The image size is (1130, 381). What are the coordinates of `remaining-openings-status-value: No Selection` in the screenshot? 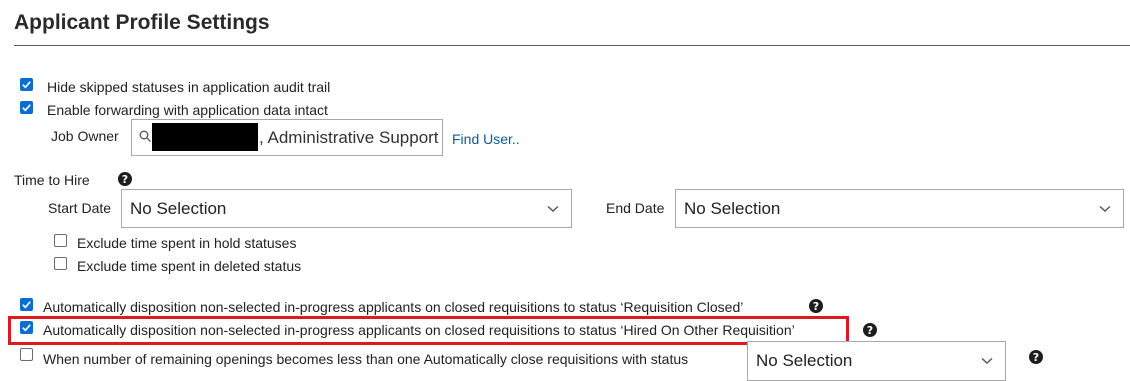 It's located at (804, 360).